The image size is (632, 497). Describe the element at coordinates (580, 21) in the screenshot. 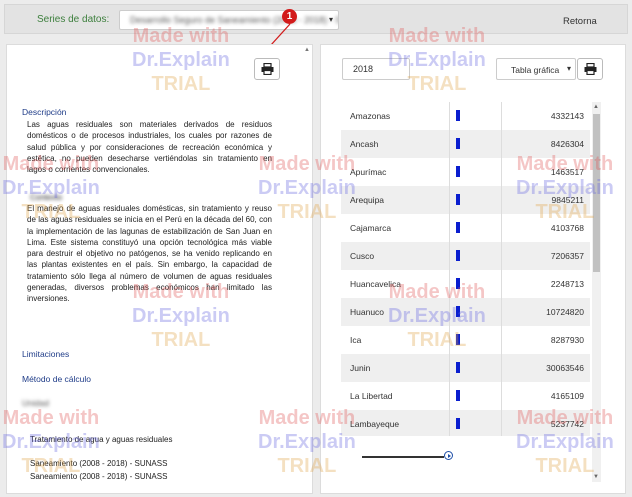

I see `retorna-link: Retorna` at that location.